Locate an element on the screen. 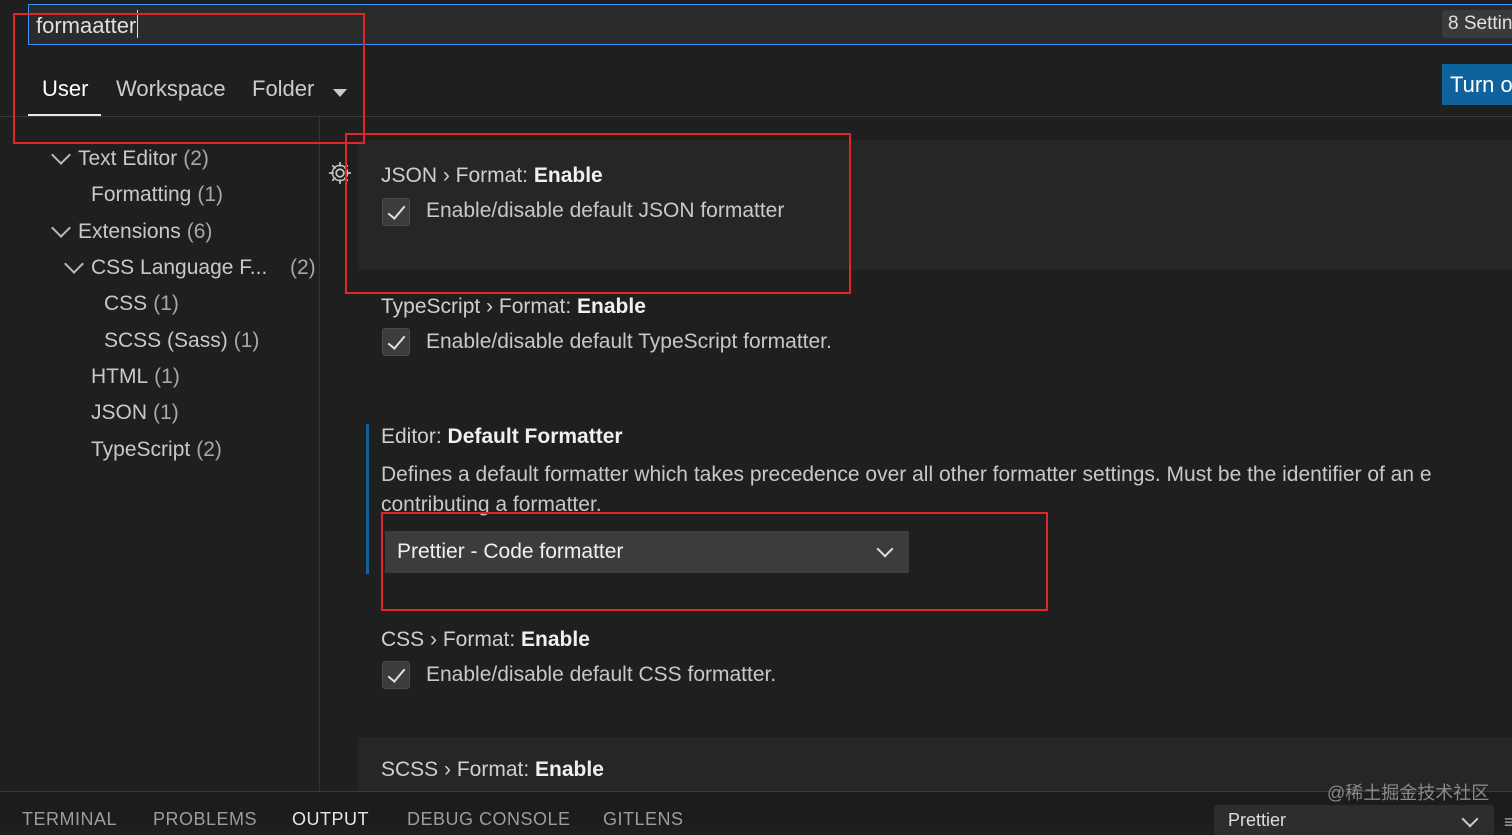  panel-tab-problems: PROBLEMS is located at coordinates (205, 819).